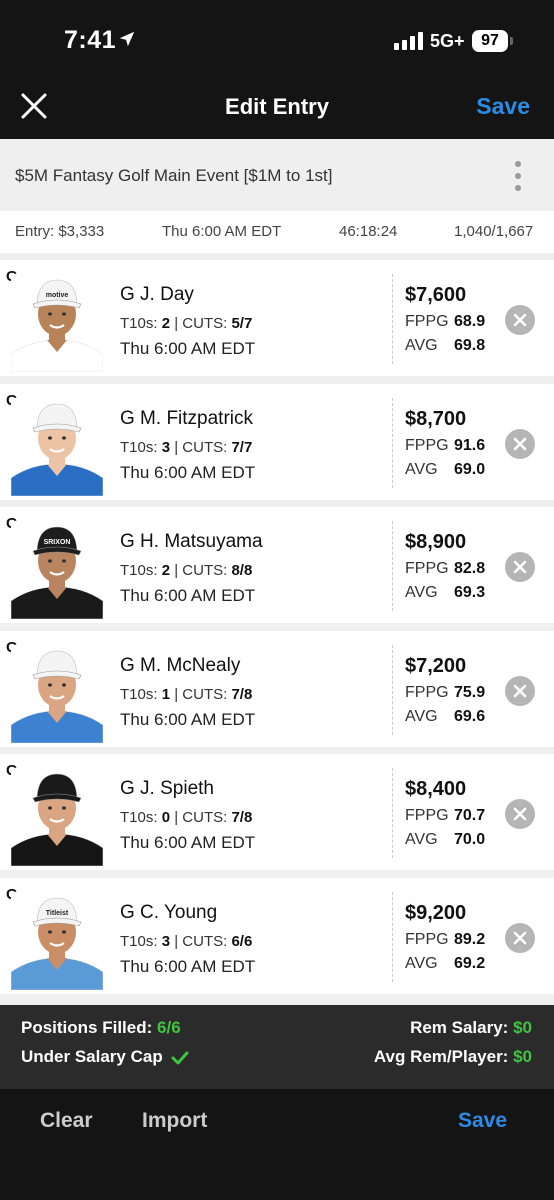 The height and width of the screenshot is (1200, 554). What do you see at coordinates (180, 1058) in the screenshot?
I see `checkmark-icon` at bounding box center [180, 1058].